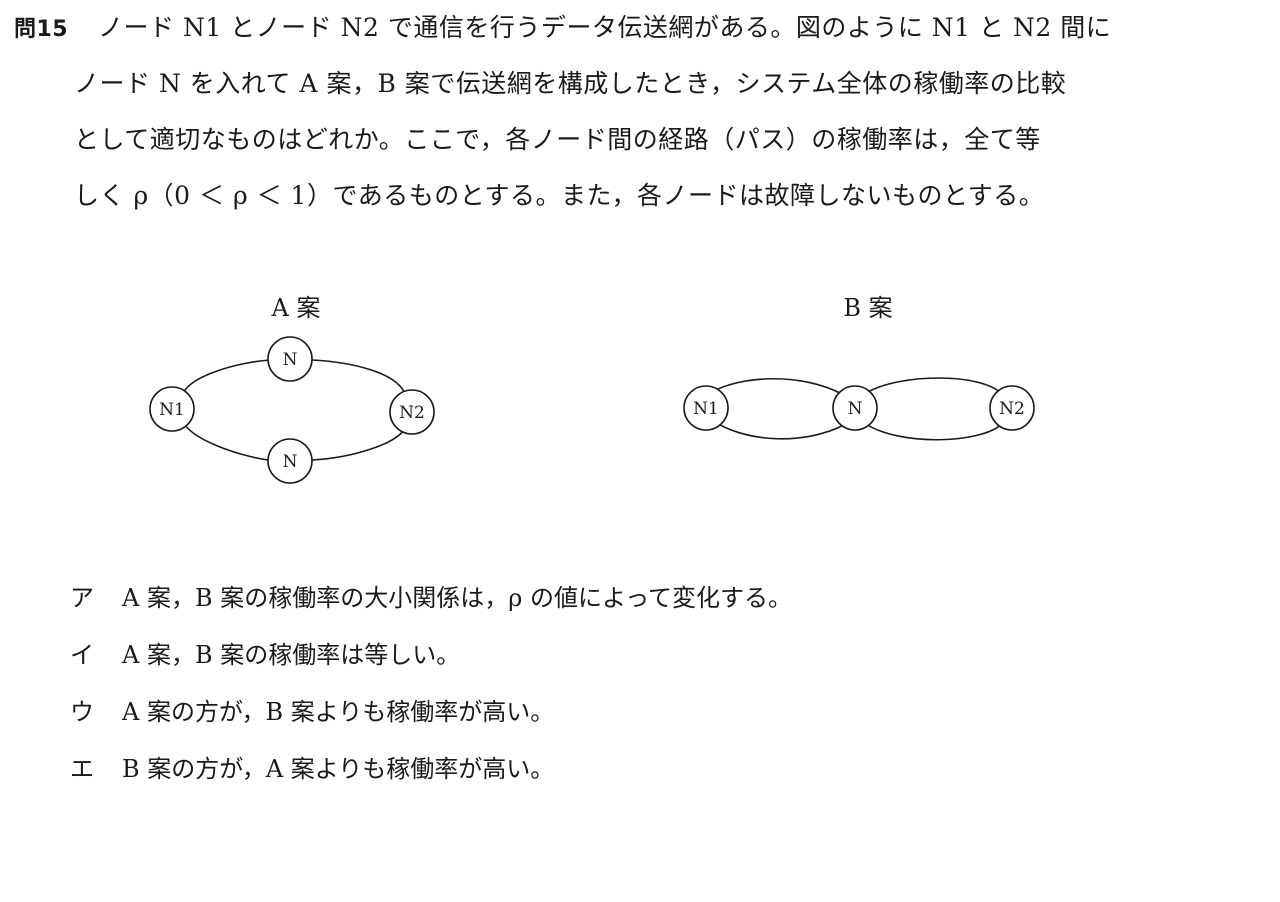 The height and width of the screenshot is (902, 1280). What do you see at coordinates (292, 389) in the screenshot?
I see `plan-a-diagram: A 案 N1 N N N2` at bounding box center [292, 389].